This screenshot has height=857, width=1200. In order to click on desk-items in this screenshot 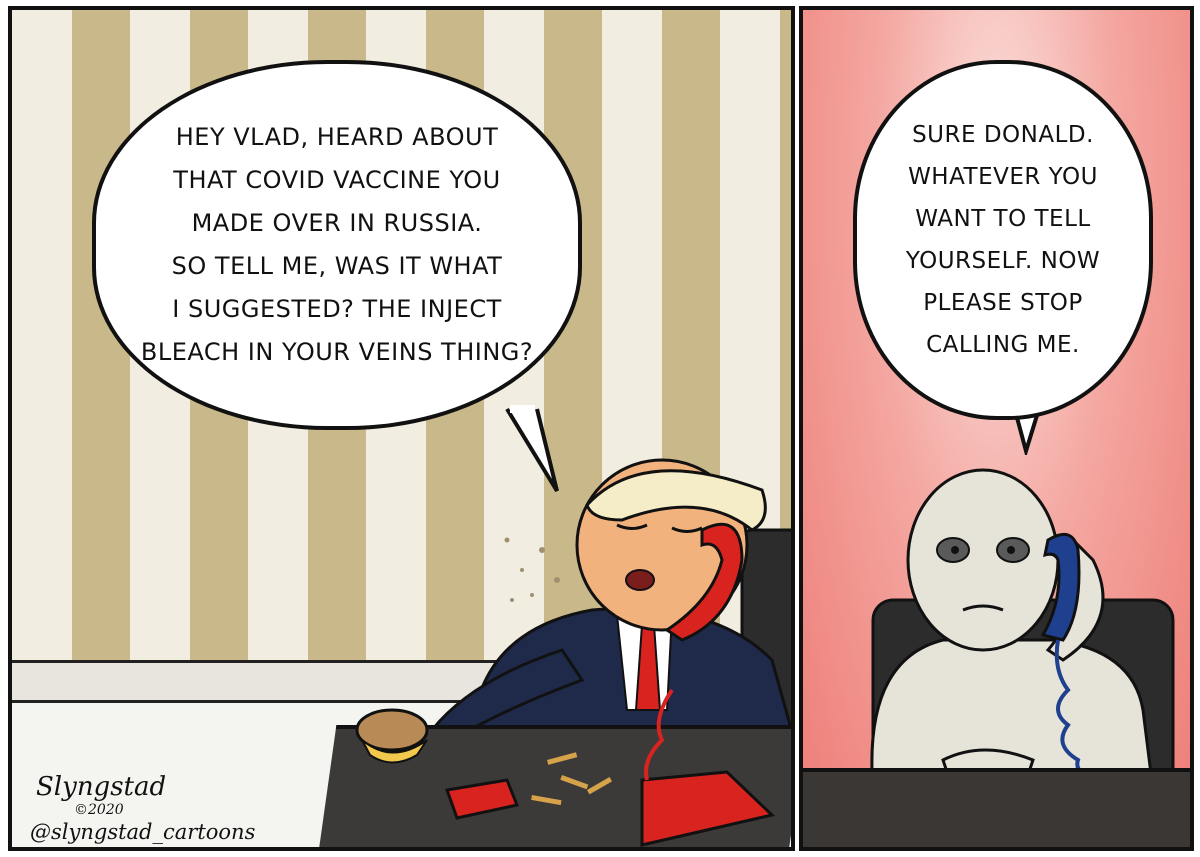, I will do `click(565, 767)`.